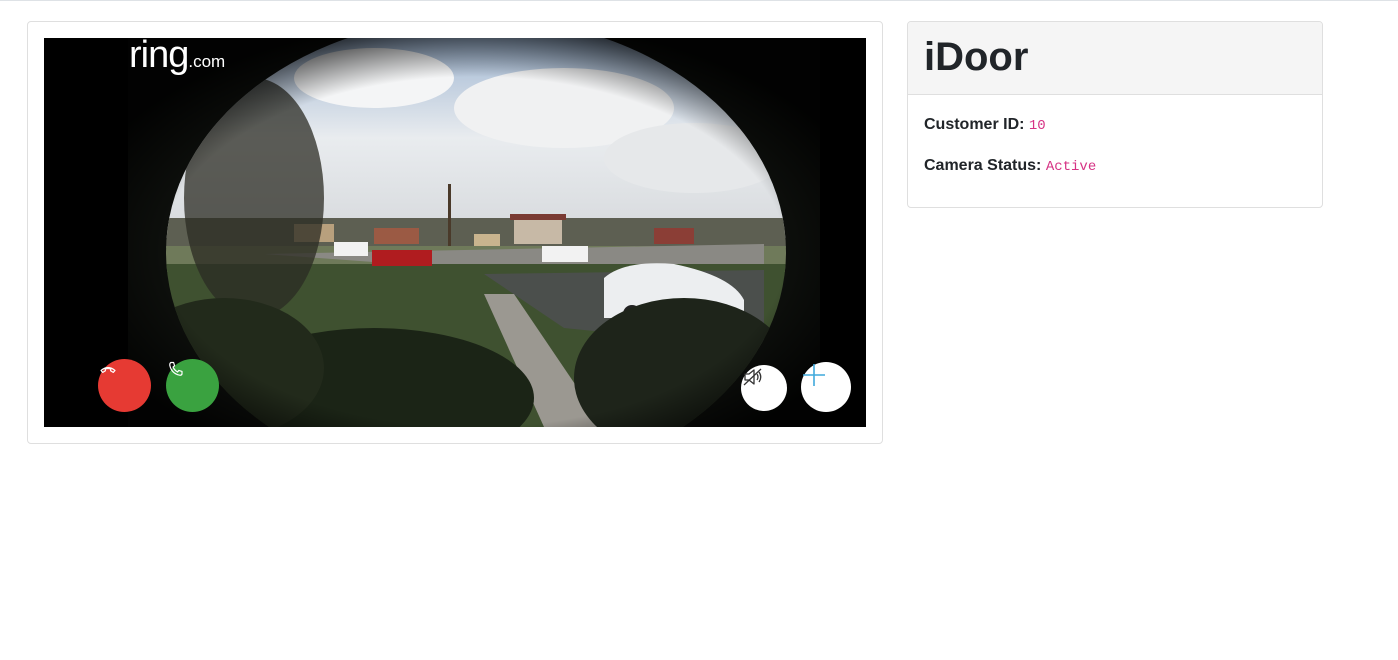  Describe the element at coordinates (826, 387) in the screenshot. I see `add-button` at that location.